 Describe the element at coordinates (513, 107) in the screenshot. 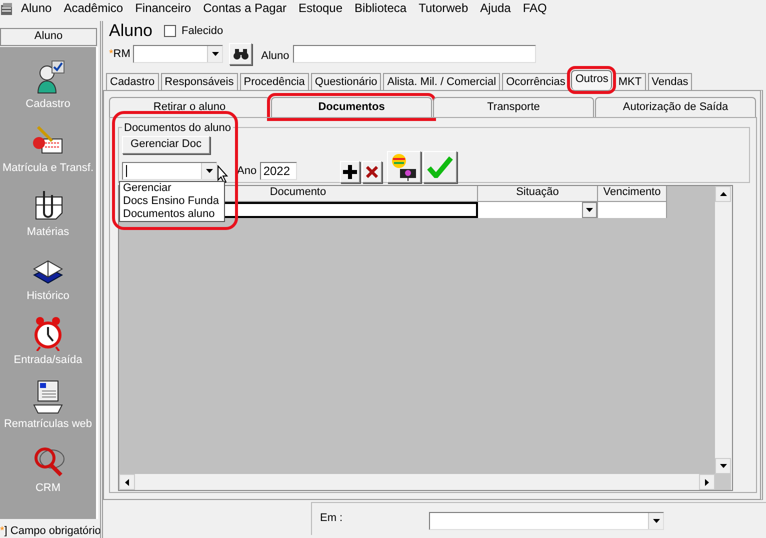

I see `tab: Transporte` at that location.